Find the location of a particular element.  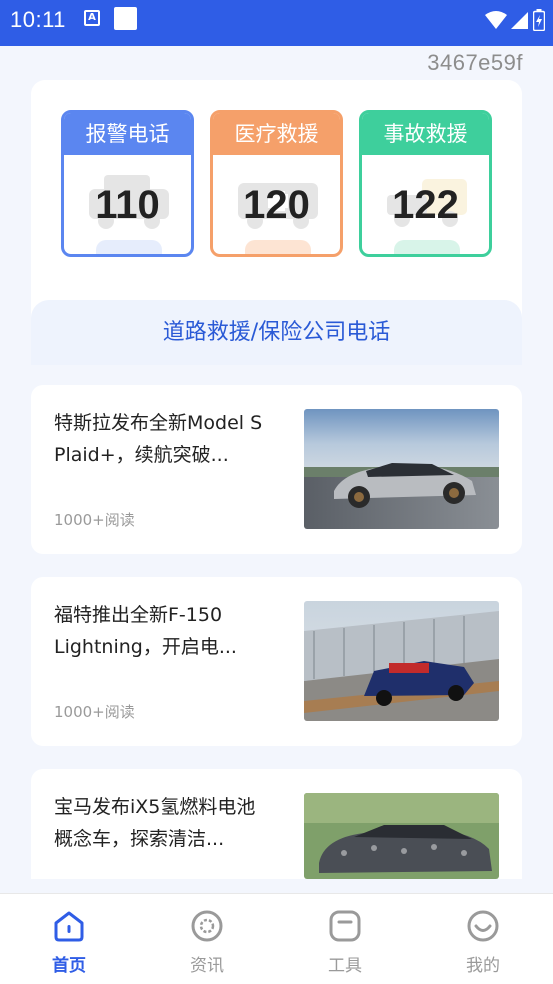

status-time: 10:11 is located at coordinates (38, 19).